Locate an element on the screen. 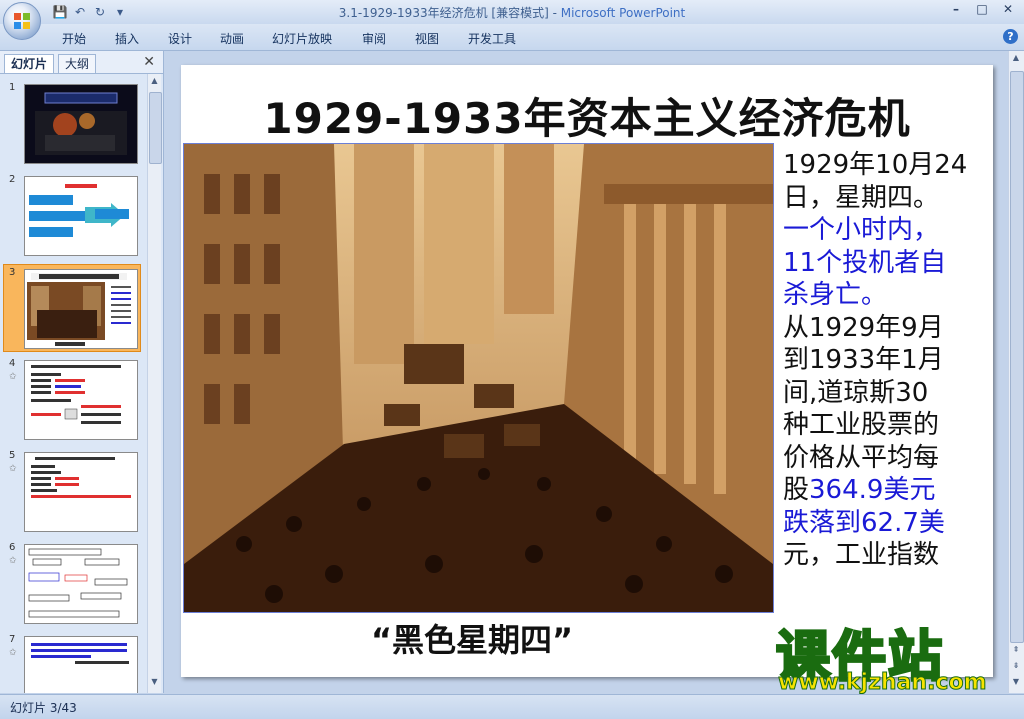 The width and height of the screenshot is (1024, 719). text-line: 一个小时内， is located at coordinates (861, 230).